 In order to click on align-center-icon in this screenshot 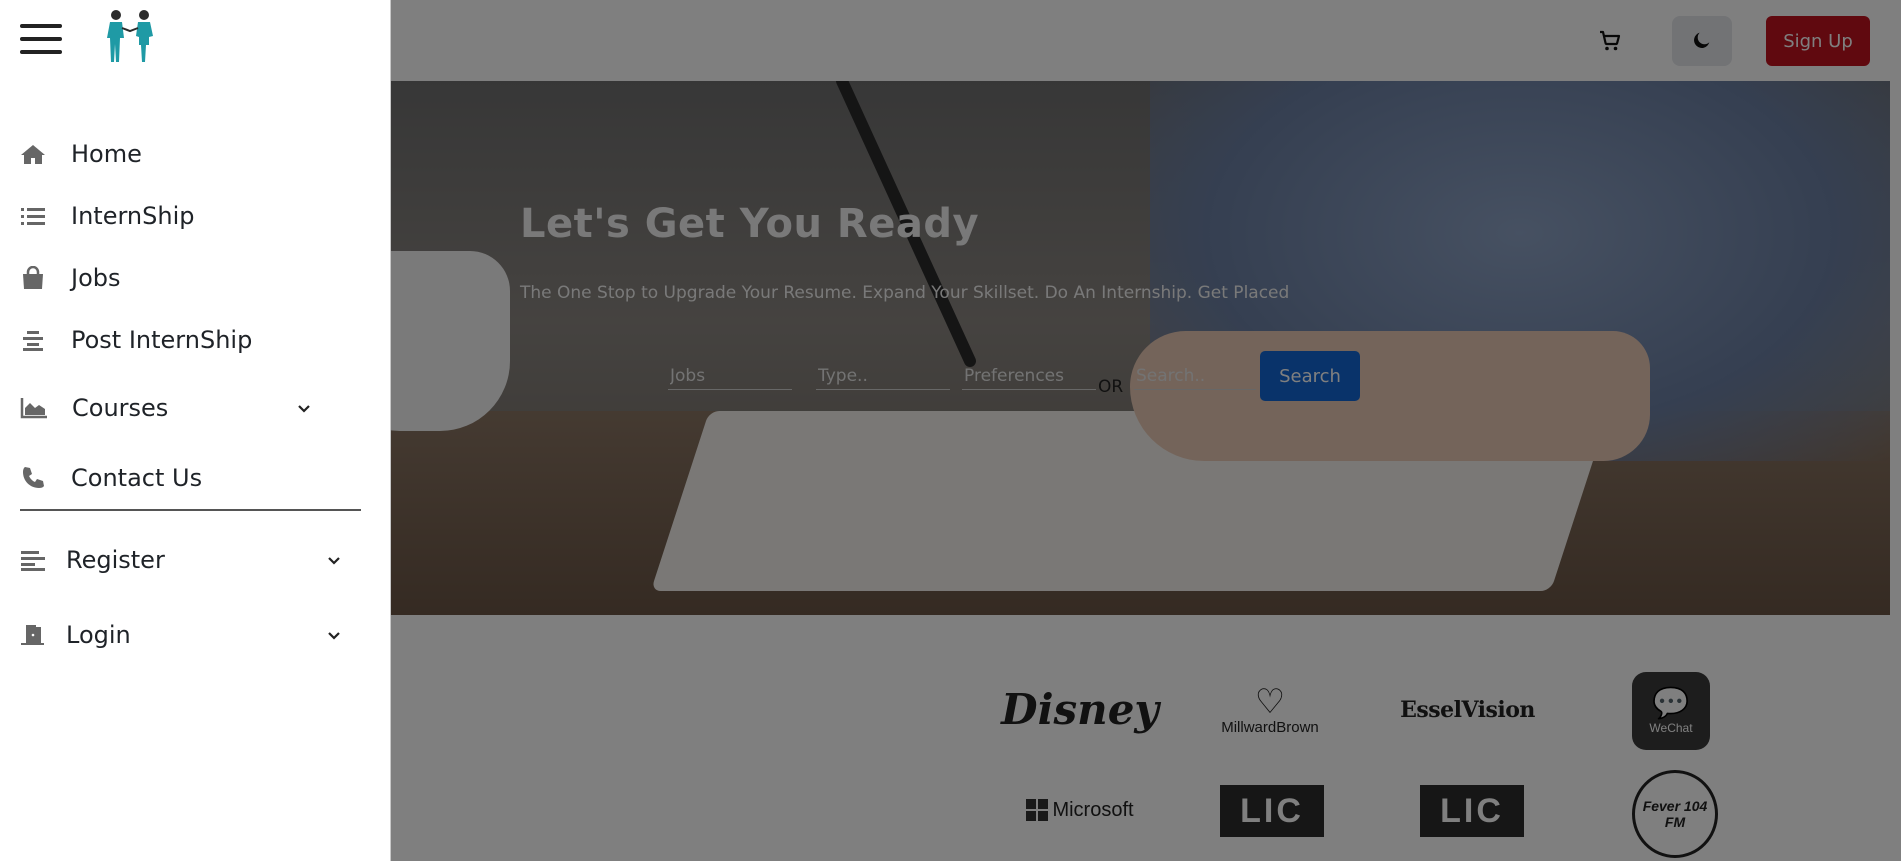, I will do `click(35, 340)`.